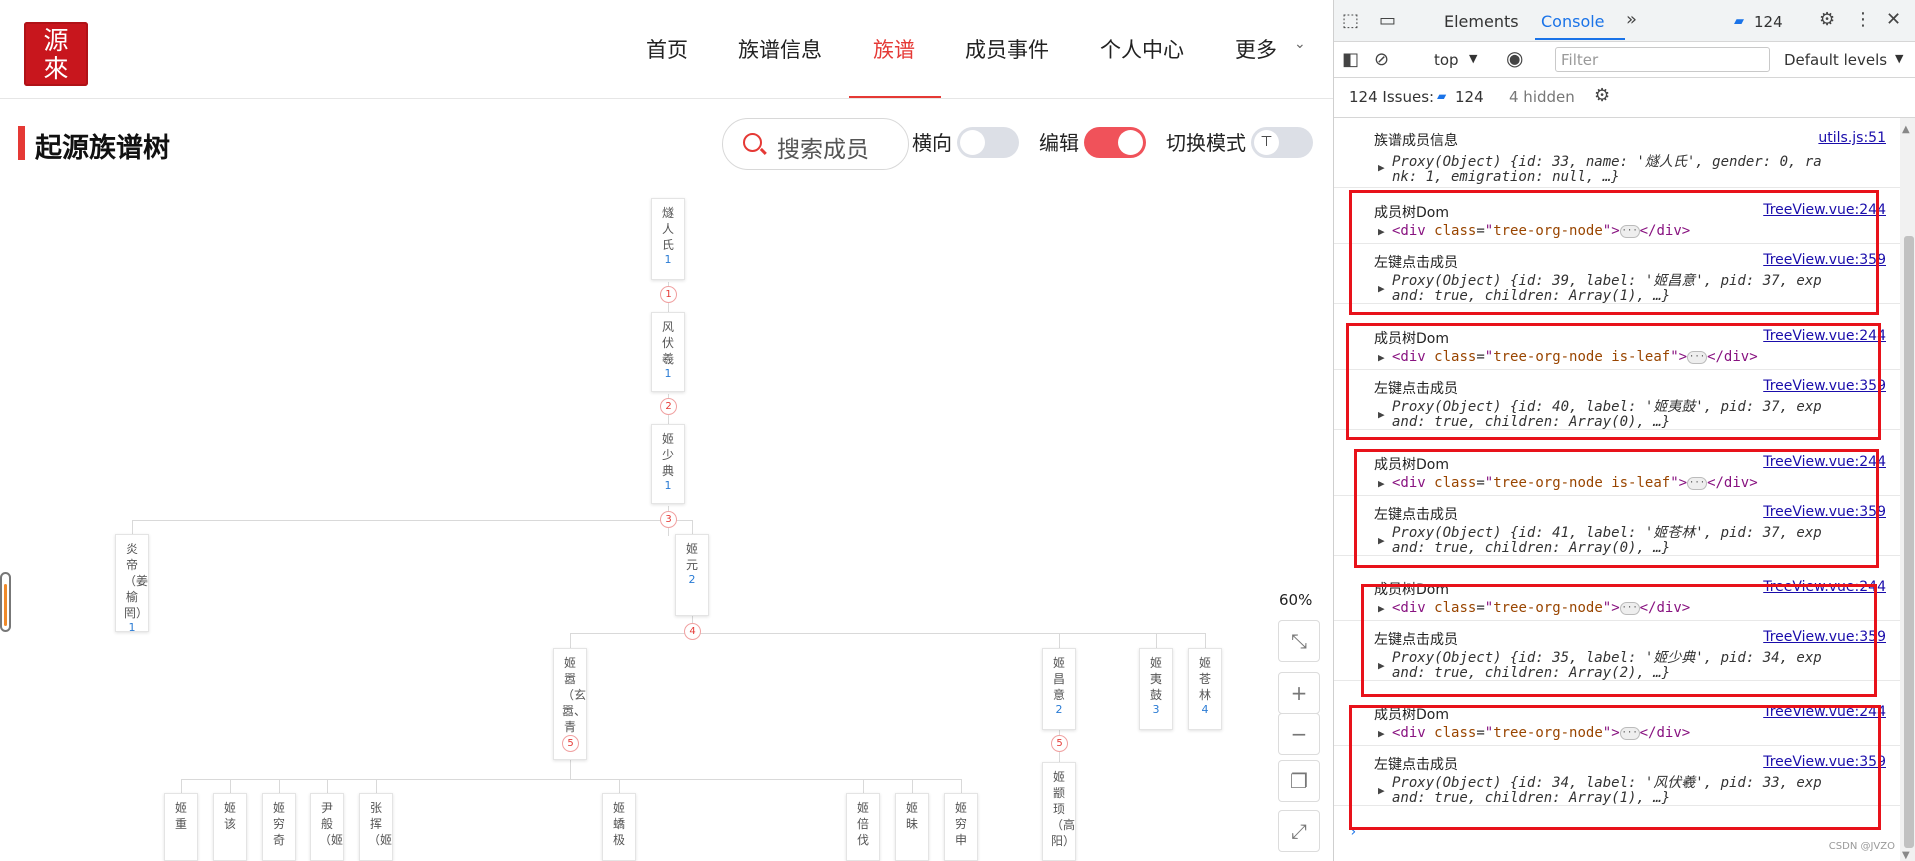  I want to click on tree-node: 姬元 2, so click(692, 575).